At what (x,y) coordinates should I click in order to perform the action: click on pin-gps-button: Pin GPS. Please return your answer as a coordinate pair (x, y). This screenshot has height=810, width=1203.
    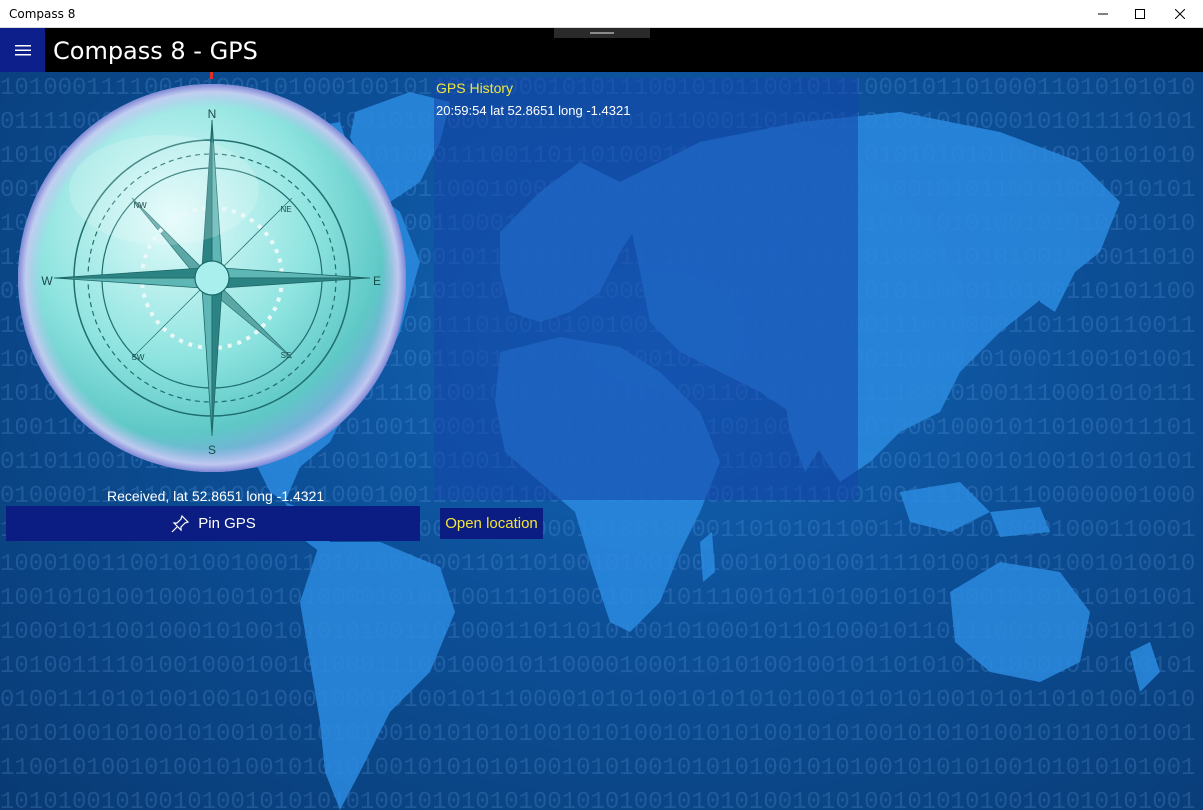
    Looking at the image, I should click on (213, 523).